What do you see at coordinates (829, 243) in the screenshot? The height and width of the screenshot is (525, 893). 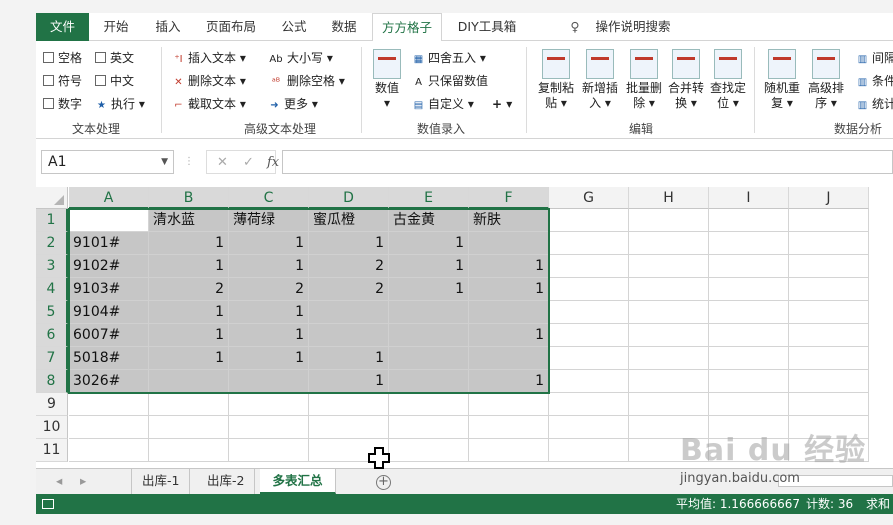 I see `cell-j2` at bounding box center [829, 243].